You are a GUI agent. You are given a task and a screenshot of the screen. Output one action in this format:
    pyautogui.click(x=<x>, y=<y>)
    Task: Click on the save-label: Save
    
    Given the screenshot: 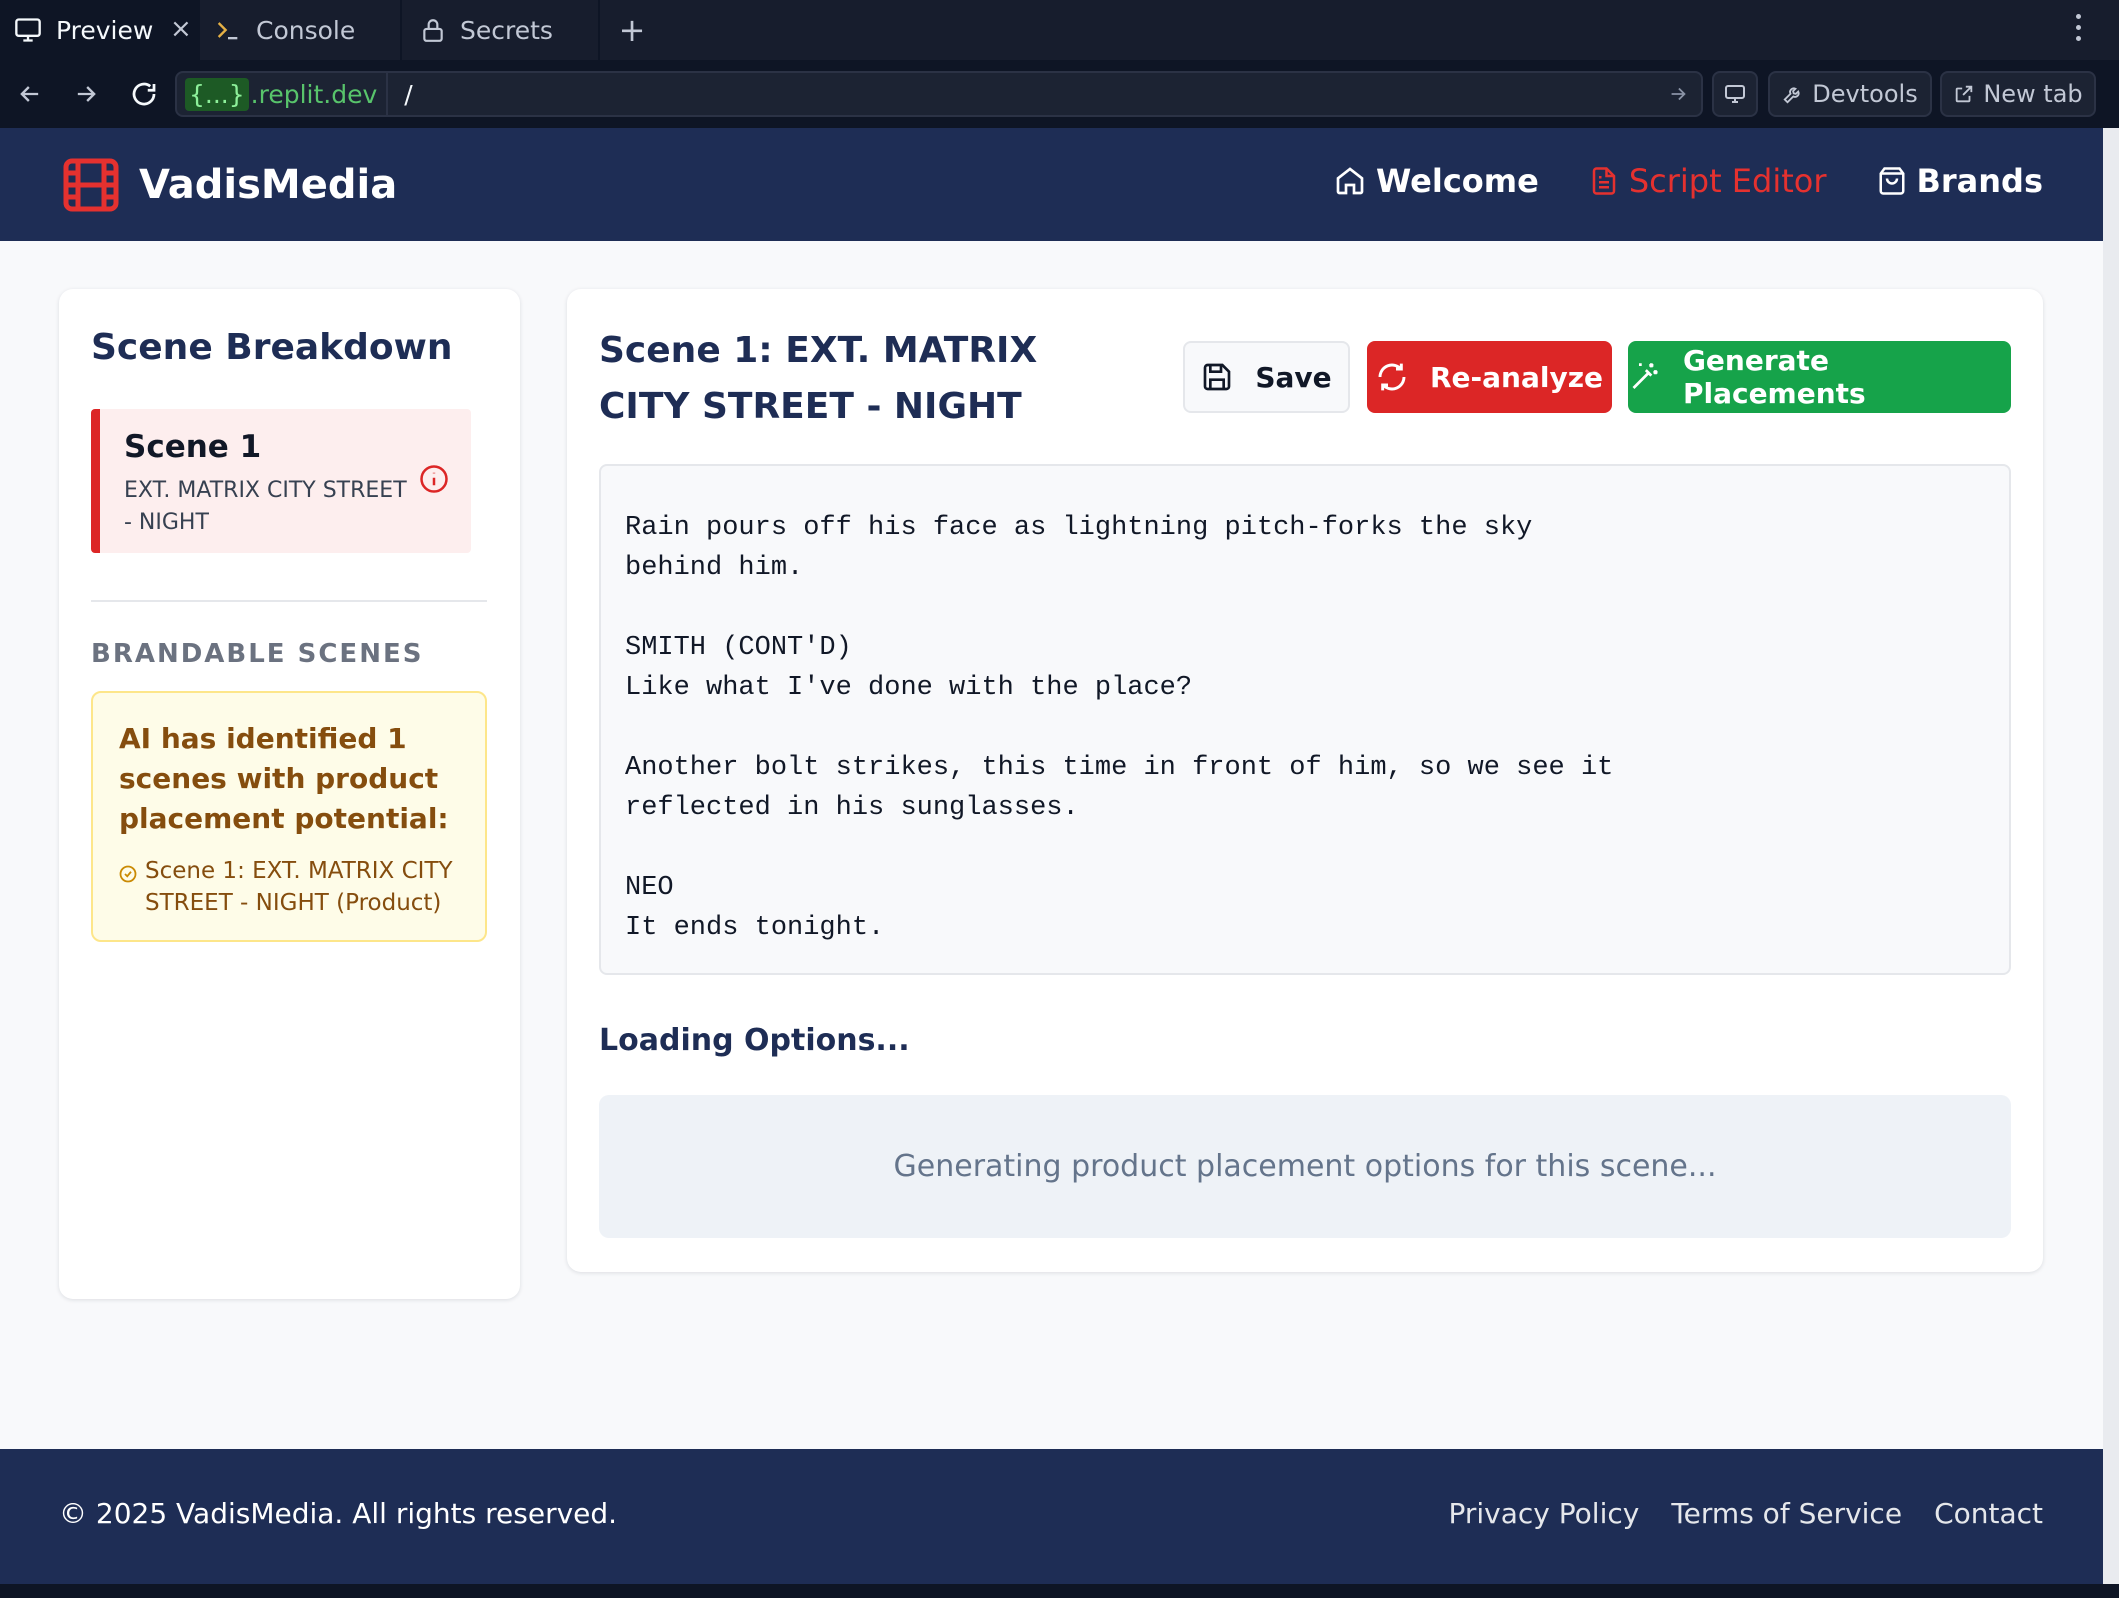 What is the action you would take?
    pyautogui.click(x=1293, y=377)
    